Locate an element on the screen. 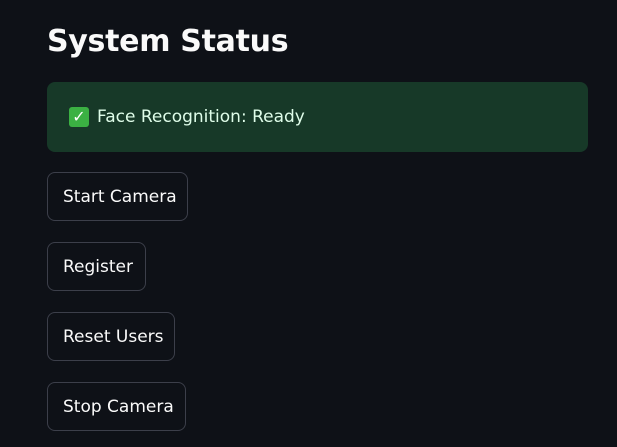 The width and height of the screenshot is (617, 447). check-icon: ✓ is located at coordinates (79, 117).